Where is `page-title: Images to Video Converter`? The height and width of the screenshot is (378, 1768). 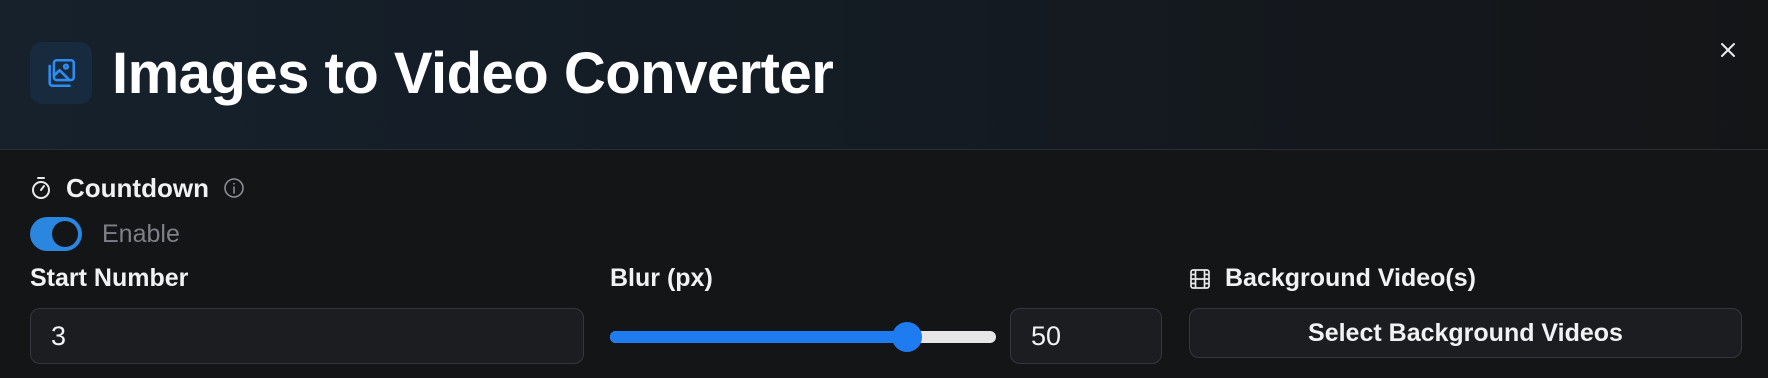 page-title: Images to Video Converter is located at coordinates (473, 73).